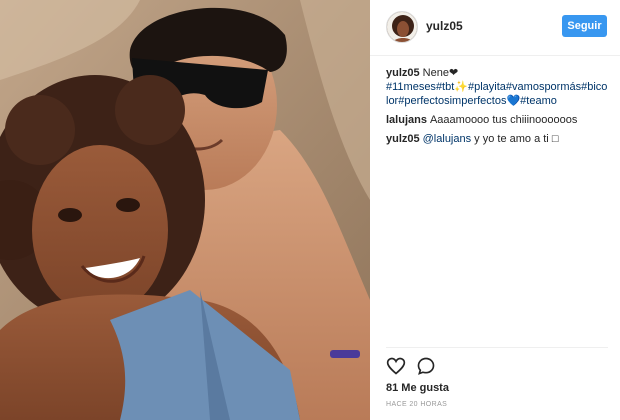  I want to click on hashtag: #tbt, so click(445, 87).